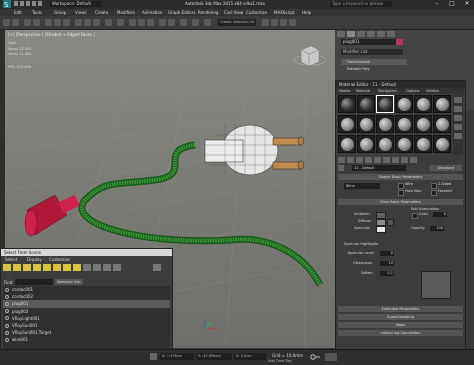 The height and width of the screenshot is (365, 474). I want to click on rollout-extended: Extended Parameters, so click(400, 309).